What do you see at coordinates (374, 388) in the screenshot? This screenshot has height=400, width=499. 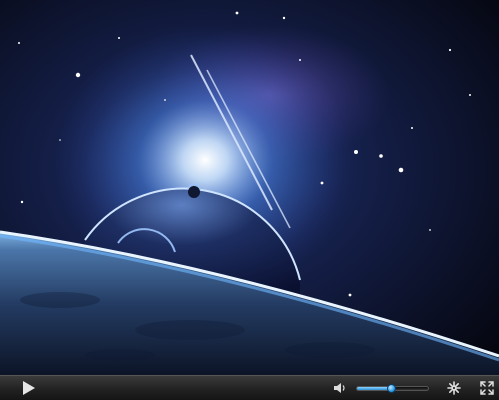 I see `volume-fill` at bounding box center [374, 388].